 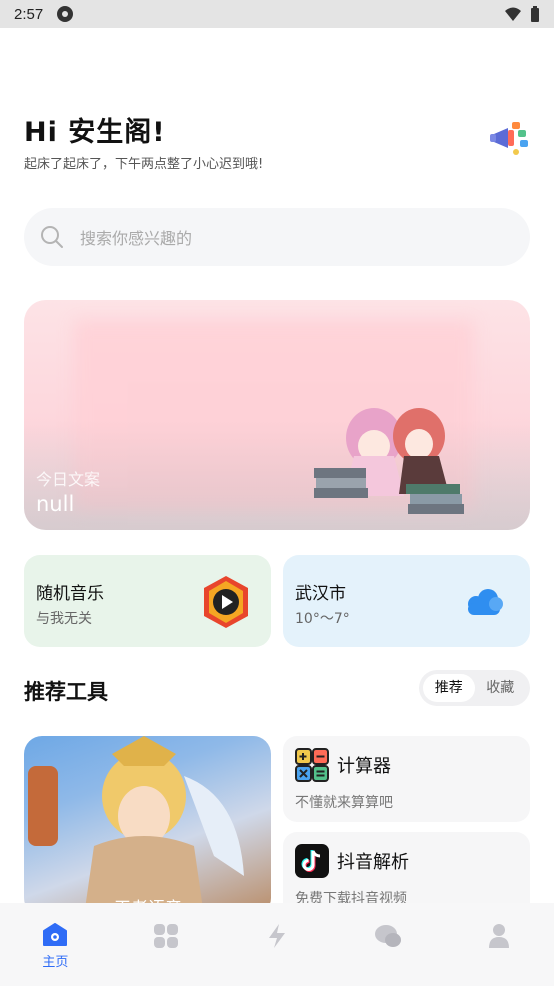 I want to click on banner-label: 今日文案, so click(x=68, y=479).